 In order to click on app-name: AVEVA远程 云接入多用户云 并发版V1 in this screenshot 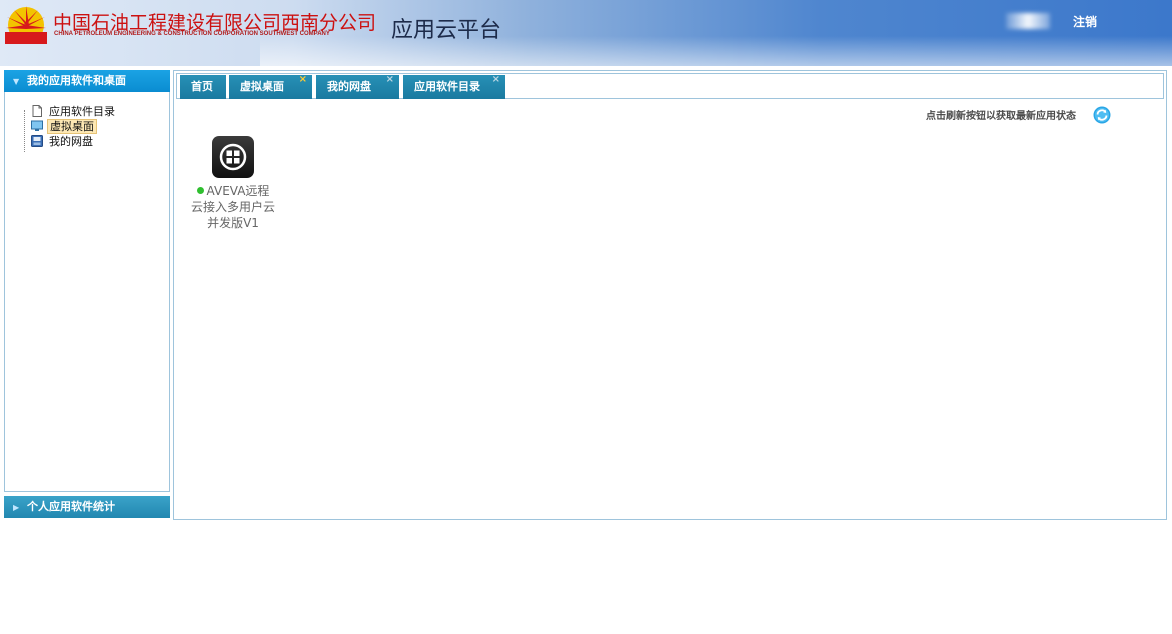, I will do `click(233, 207)`.